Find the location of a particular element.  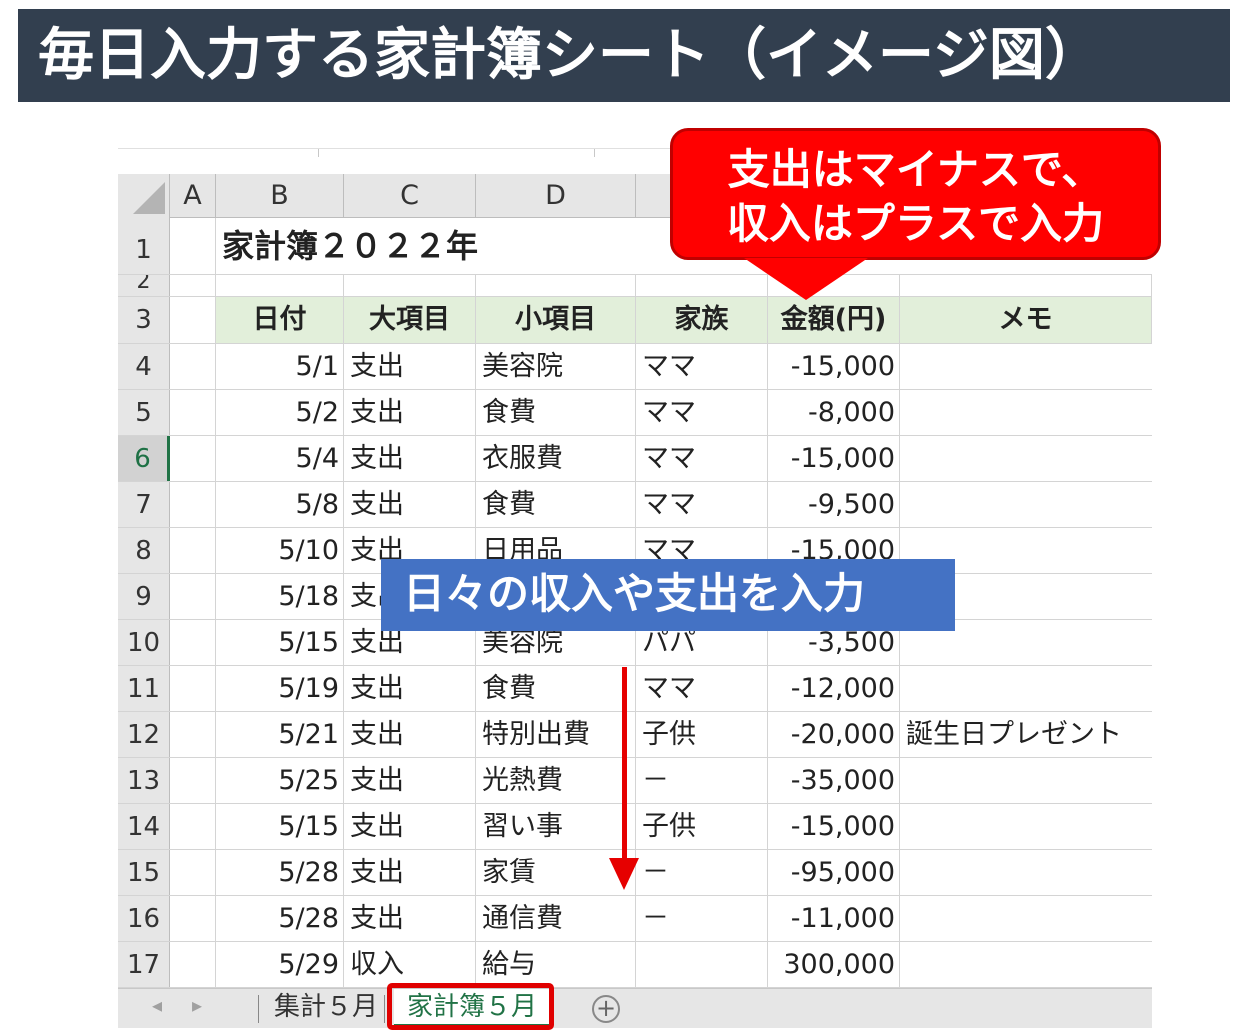

cell-minor: 特別出費 is located at coordinates (556, 734).